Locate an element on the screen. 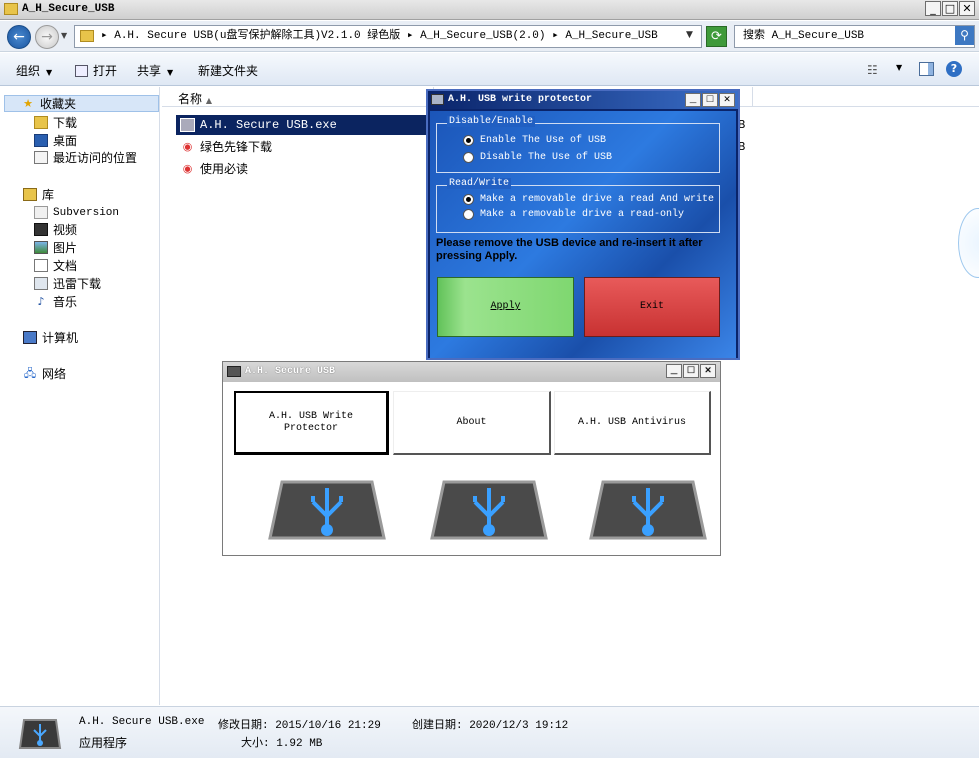 This screenshot has height=758, width=979. dialog-controls: _ □ ✕ is located at coordinates (710, 100).